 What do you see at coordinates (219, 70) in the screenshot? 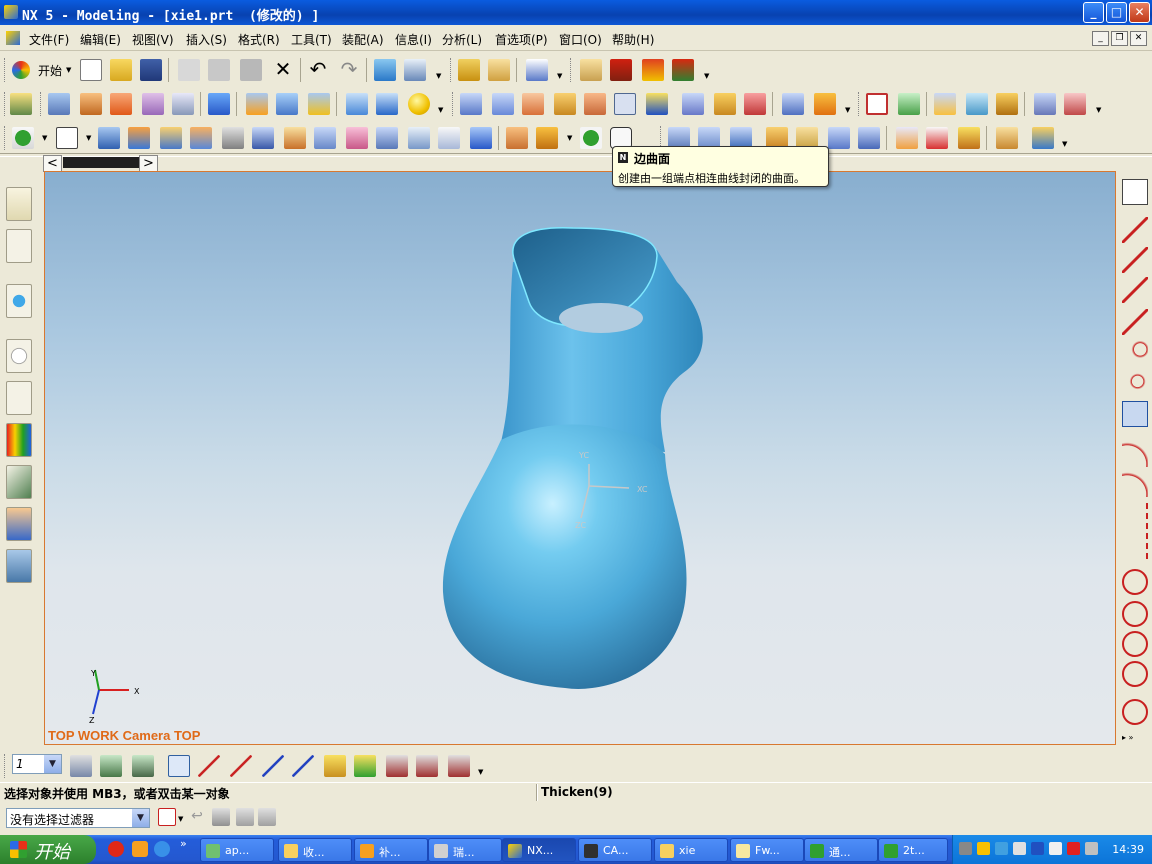
I see `copy-icon` at bounding box center [219, 70].